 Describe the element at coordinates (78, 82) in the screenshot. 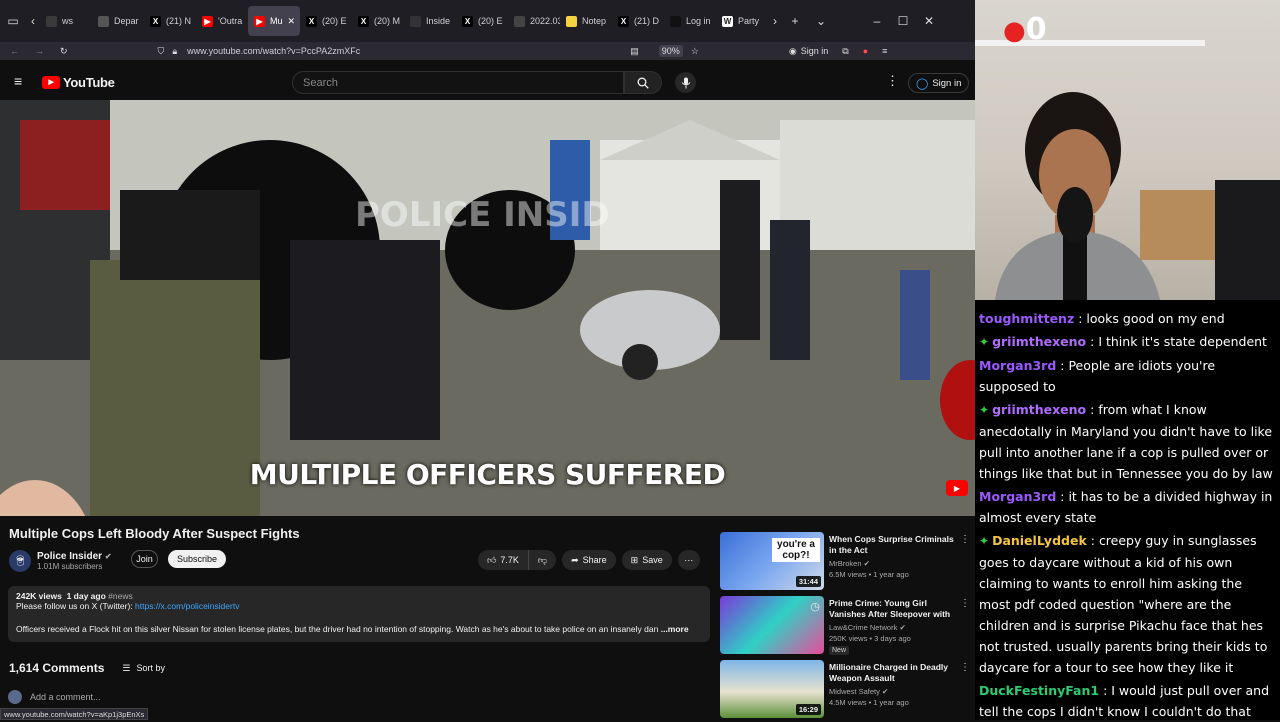

I see `youtube-logo: ▶ YouTube` at that location.